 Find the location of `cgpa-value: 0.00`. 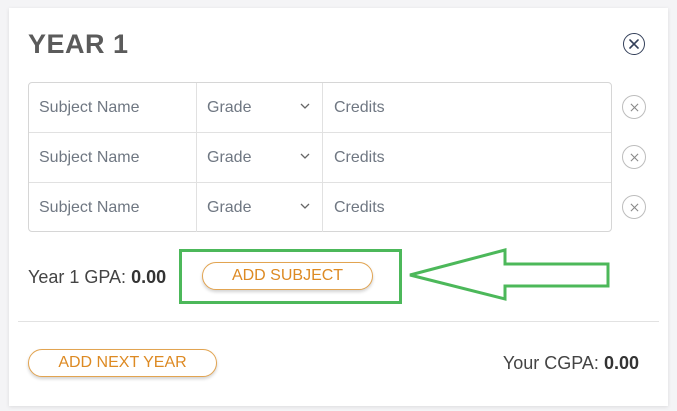

cgpa-value: 0.00 is located at coordinates (621, 363).